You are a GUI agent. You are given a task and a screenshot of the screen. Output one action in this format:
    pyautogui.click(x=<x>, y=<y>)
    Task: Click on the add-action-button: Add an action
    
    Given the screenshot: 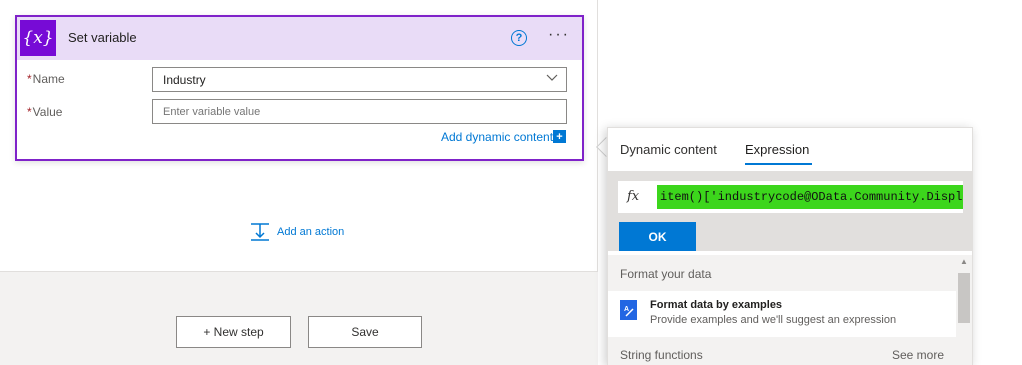 What is the action you would take?
    pyautogui.click(x=297, y=232)
    